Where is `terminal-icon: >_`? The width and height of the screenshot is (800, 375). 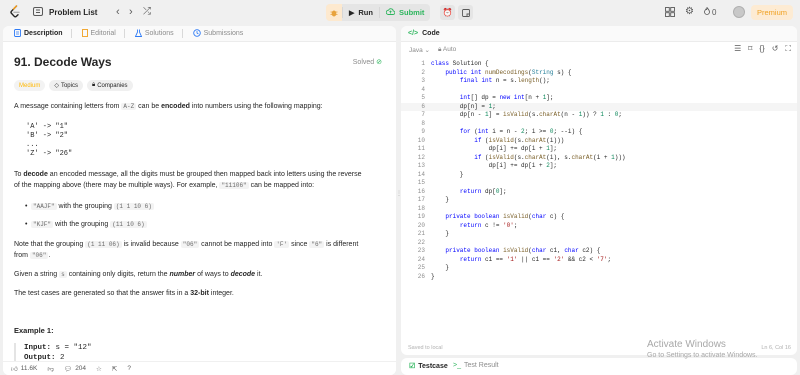
terminal-icon: >_ is located at coordinates (457, 365).